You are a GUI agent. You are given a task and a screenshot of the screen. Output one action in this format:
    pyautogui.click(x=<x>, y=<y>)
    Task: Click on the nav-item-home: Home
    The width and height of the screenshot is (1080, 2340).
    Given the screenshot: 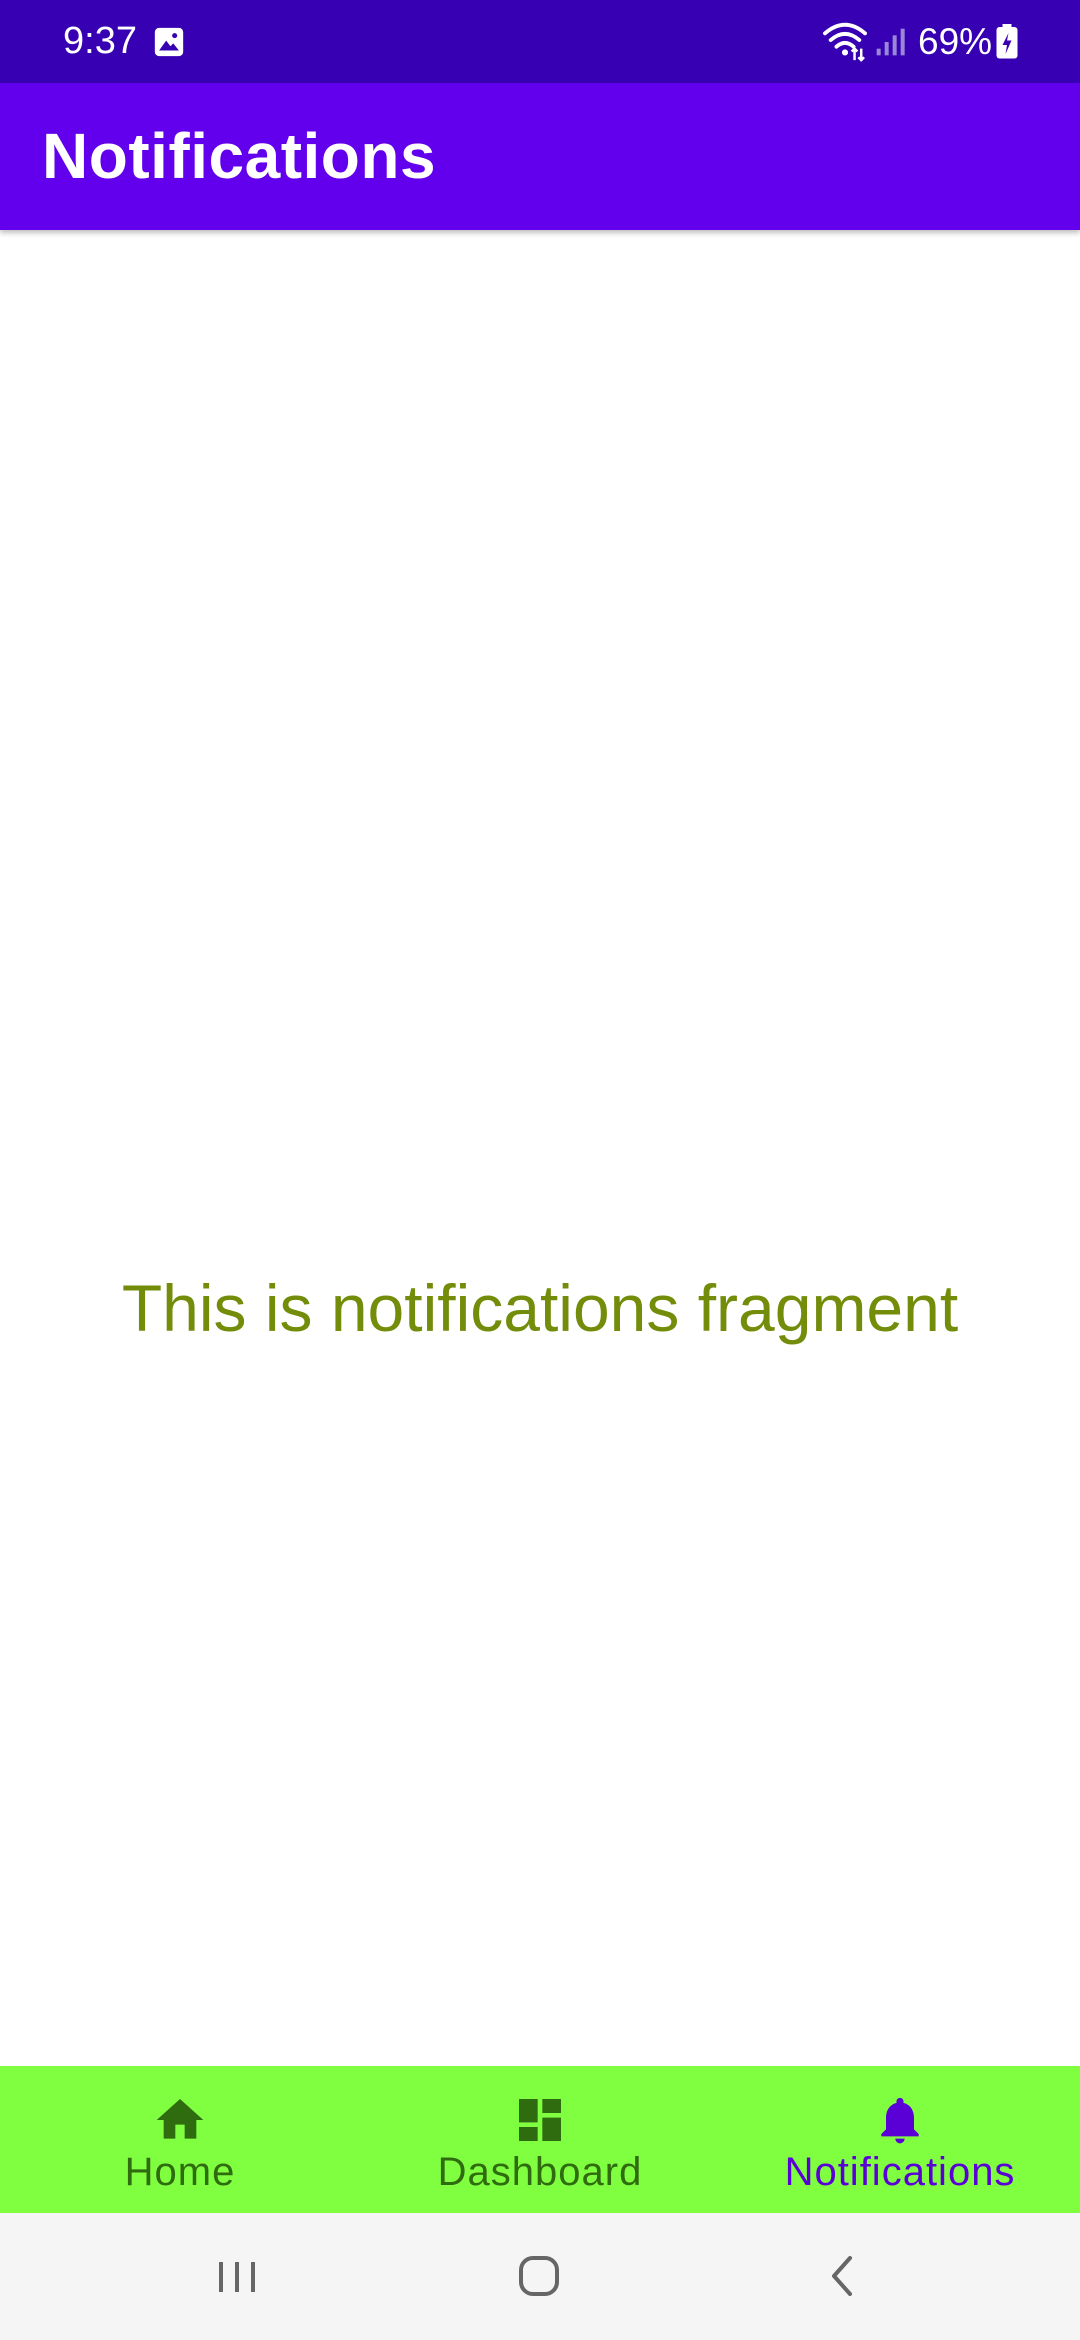 What is the action you would take?
    pyautogui.click(x=180, y=2139)
    